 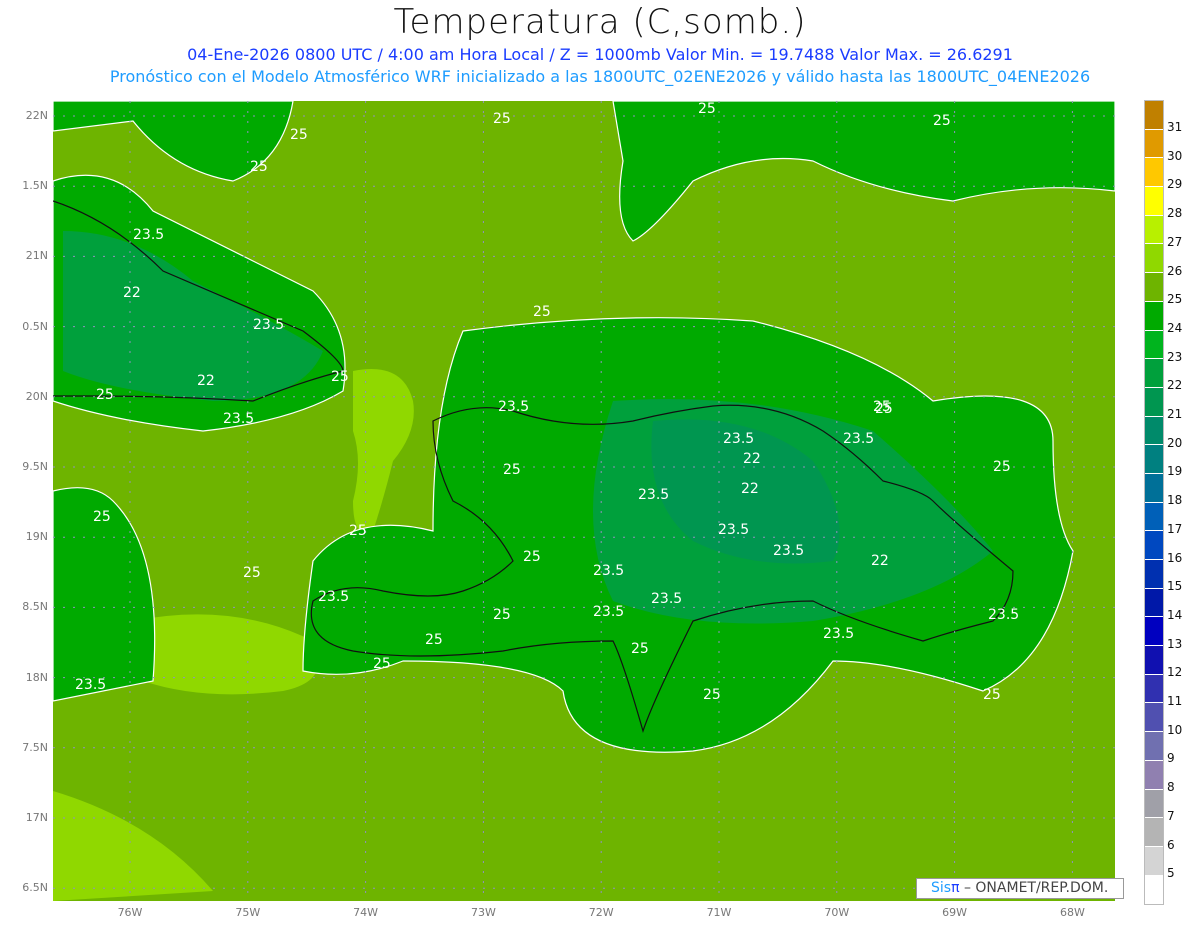 What do you see at coordinates (248, 912) in the screenshot?
I see `lon-label: 75W` at bounding box center [248, 912].